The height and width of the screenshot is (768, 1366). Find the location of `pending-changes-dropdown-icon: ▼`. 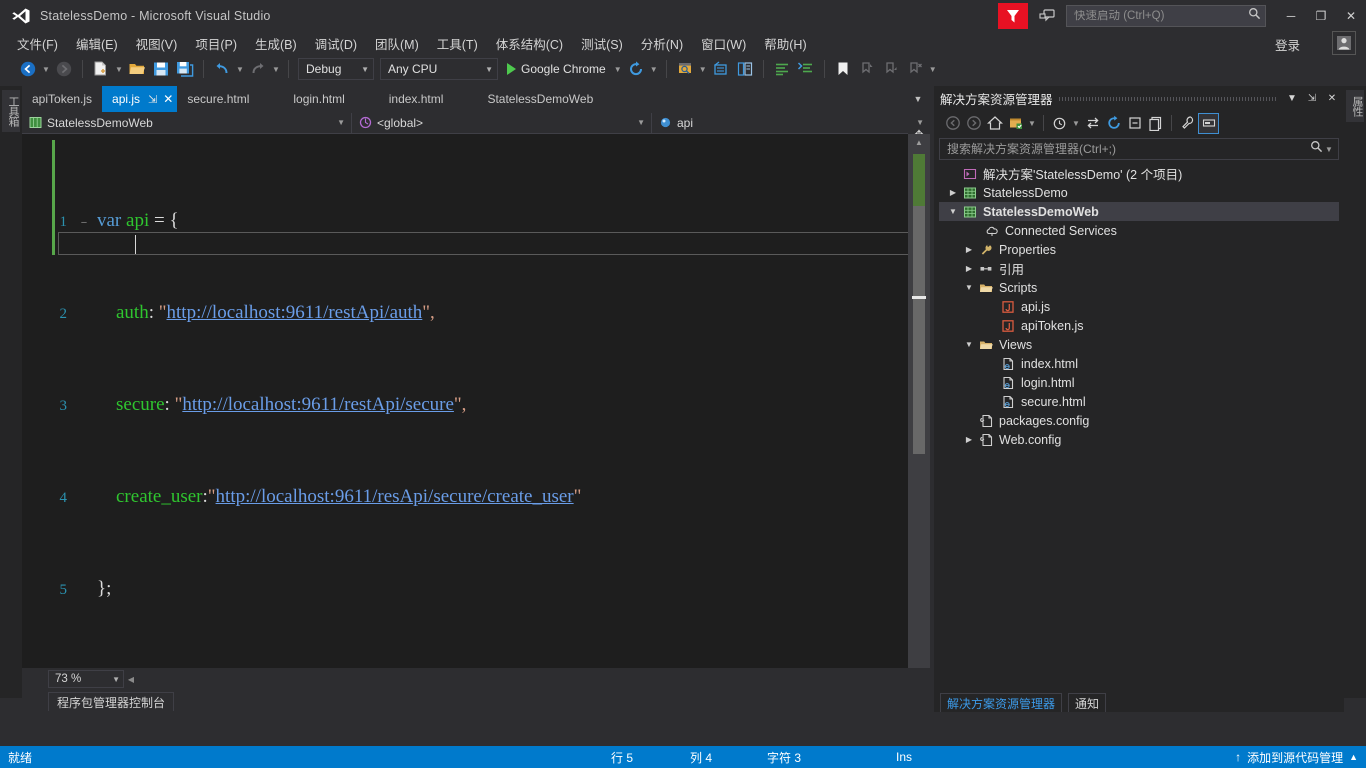

pending-changes-dropdown-icon: ▼ is located at coordinates (1076, 123).